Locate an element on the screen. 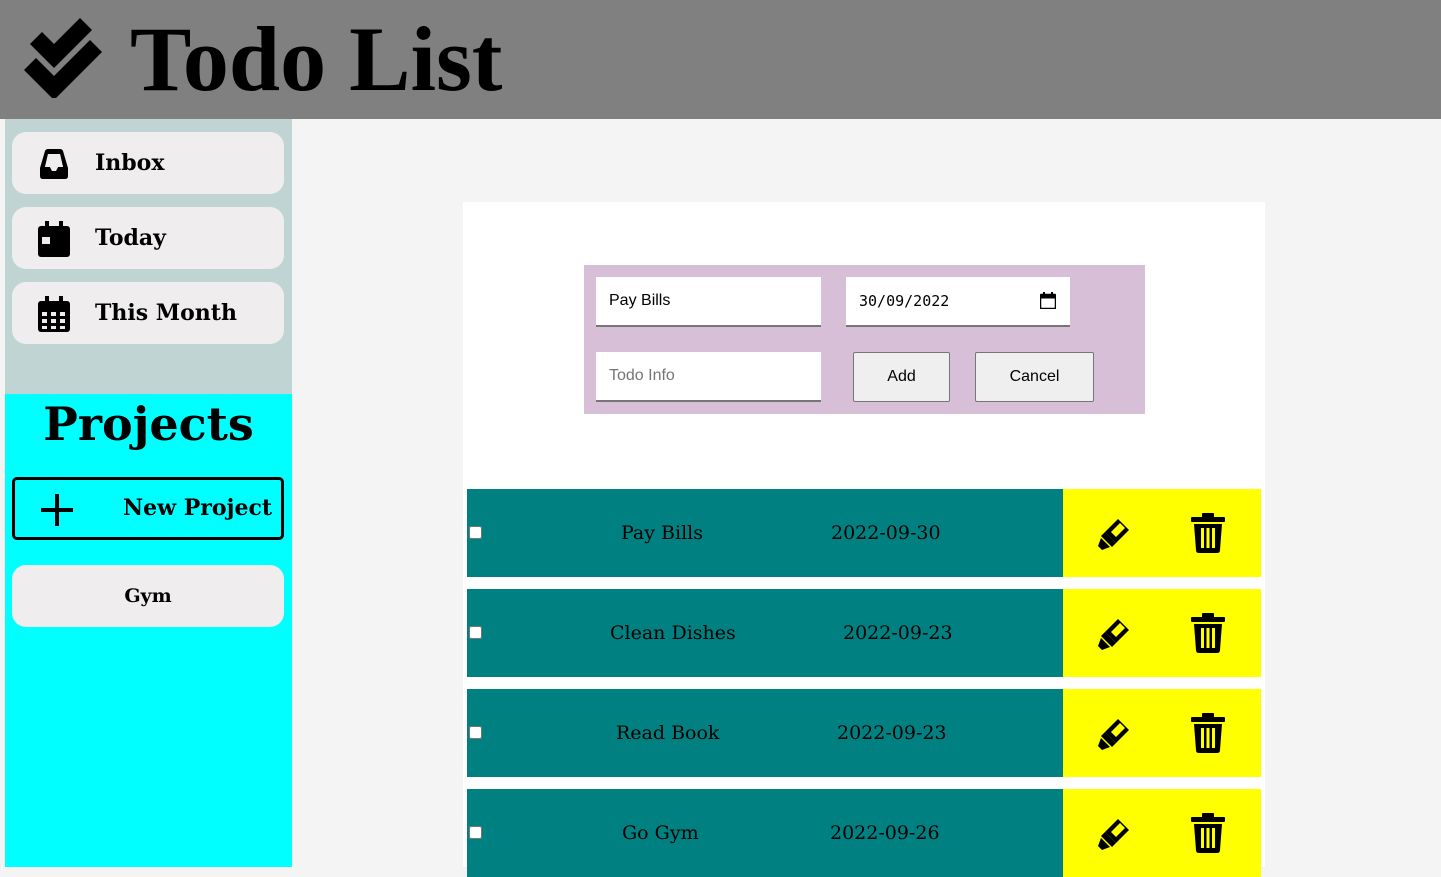 This screenshot has height=877, width=1441. sidebar-item-inbox: Inbox is located at coordinates (148, 163).